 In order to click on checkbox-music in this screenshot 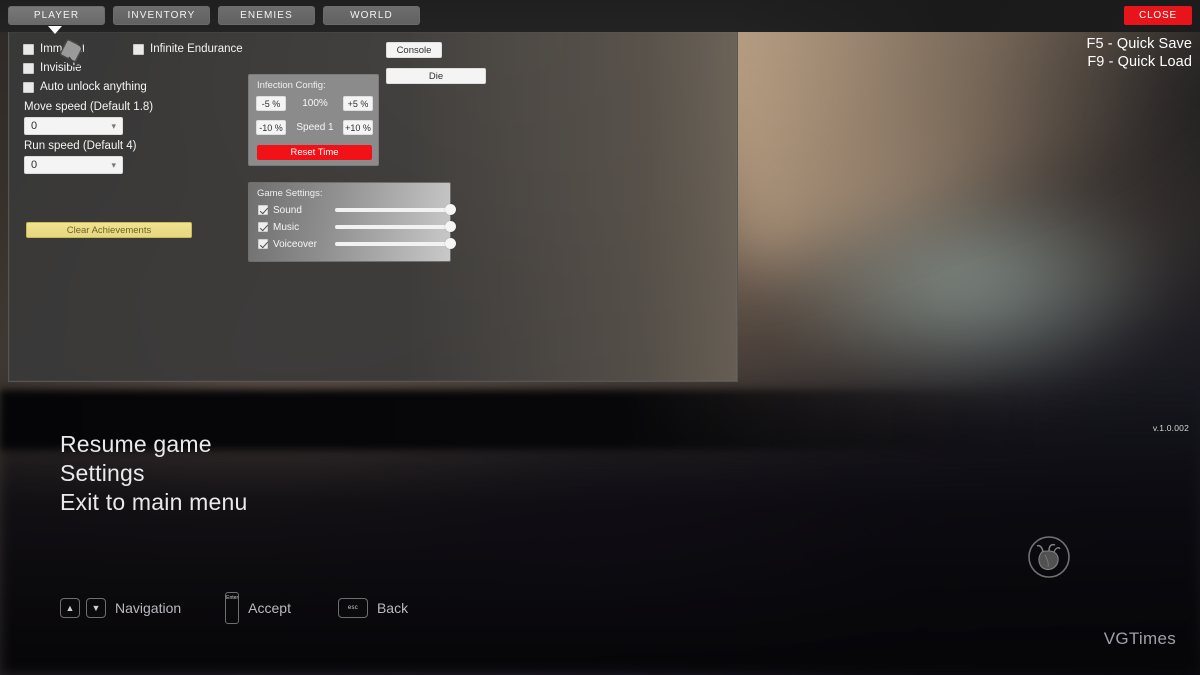, I will do `click(263, 227)`.